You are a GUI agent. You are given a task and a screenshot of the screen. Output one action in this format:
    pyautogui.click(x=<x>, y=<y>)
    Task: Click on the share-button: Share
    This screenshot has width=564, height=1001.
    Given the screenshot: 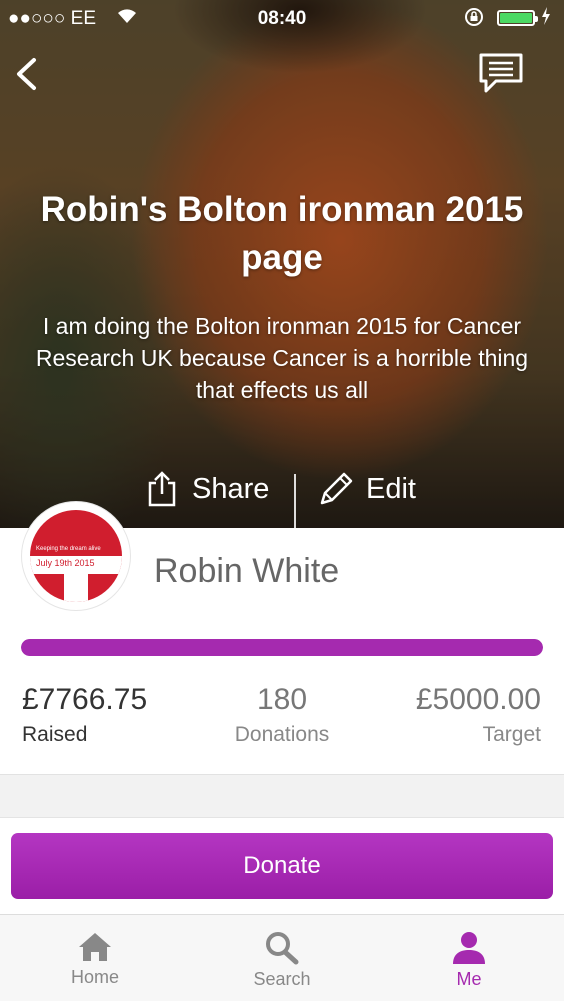 What is the action you would take?
    pyautogui.click(x=207, y=489)
    